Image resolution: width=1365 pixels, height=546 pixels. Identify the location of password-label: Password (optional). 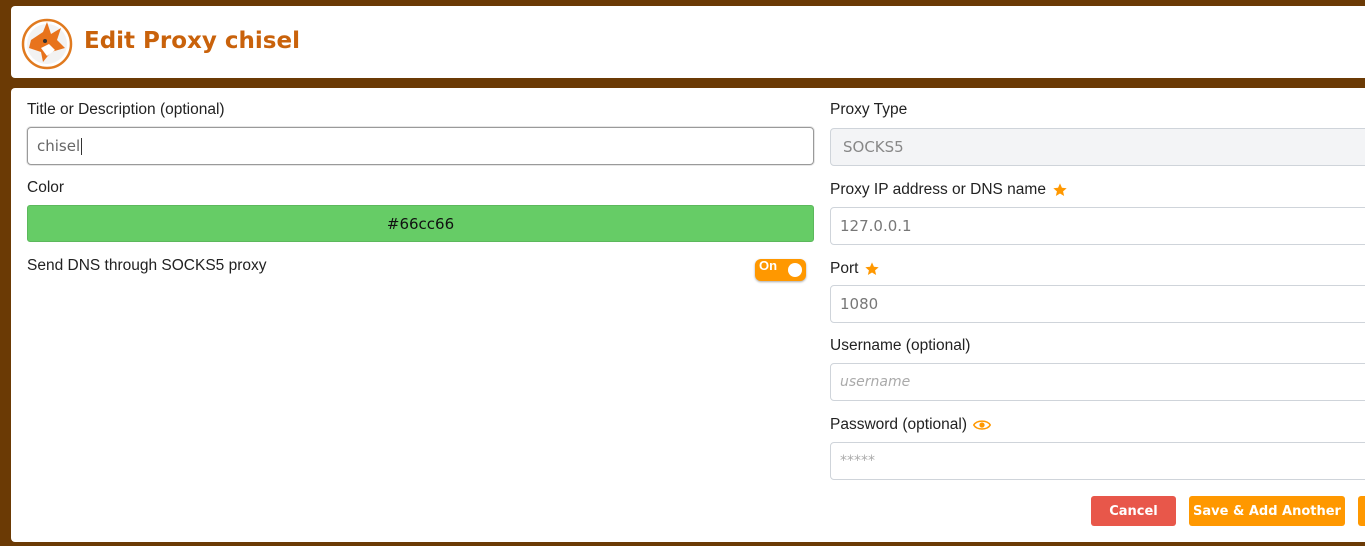
(910, 425).